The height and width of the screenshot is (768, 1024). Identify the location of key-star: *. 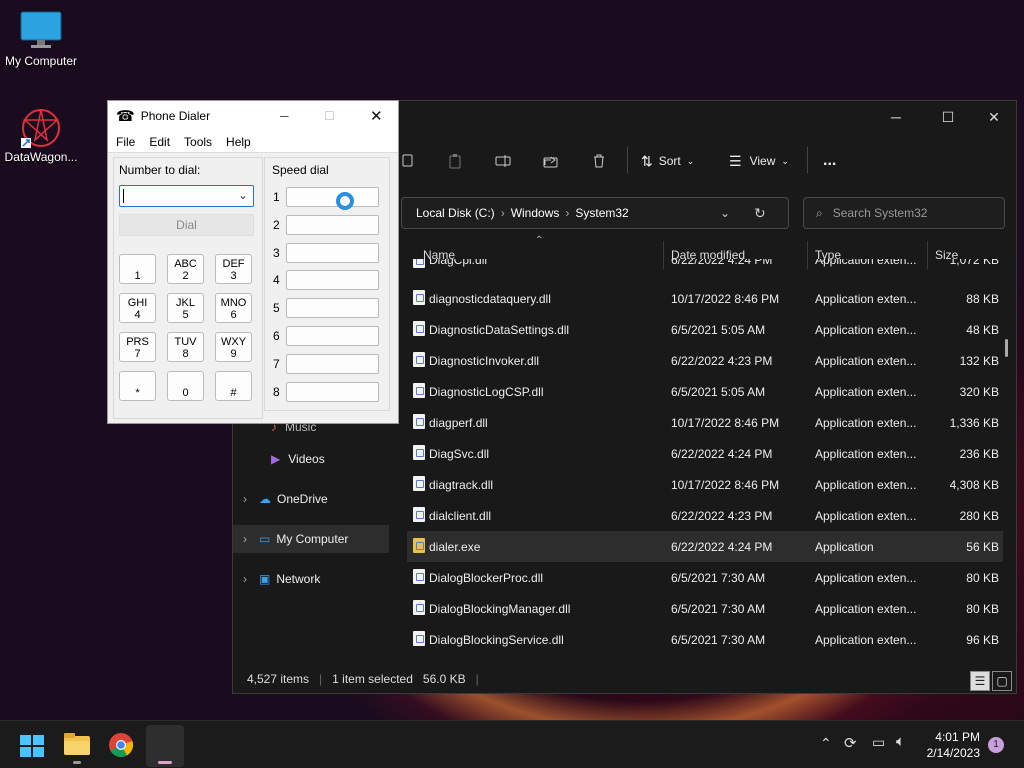
(137, 386).